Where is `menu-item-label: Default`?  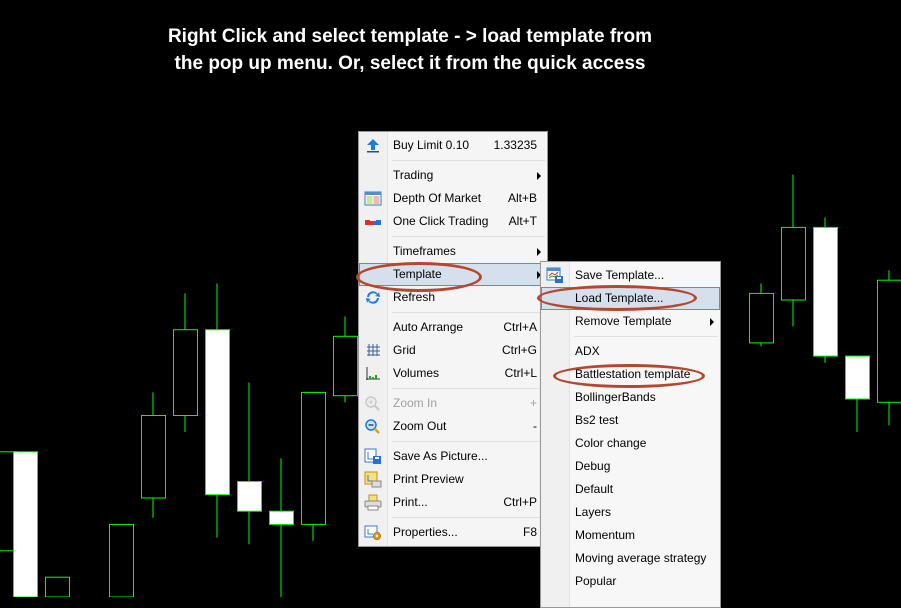
menu-item-label: Default is located at coordinates (594, 489).